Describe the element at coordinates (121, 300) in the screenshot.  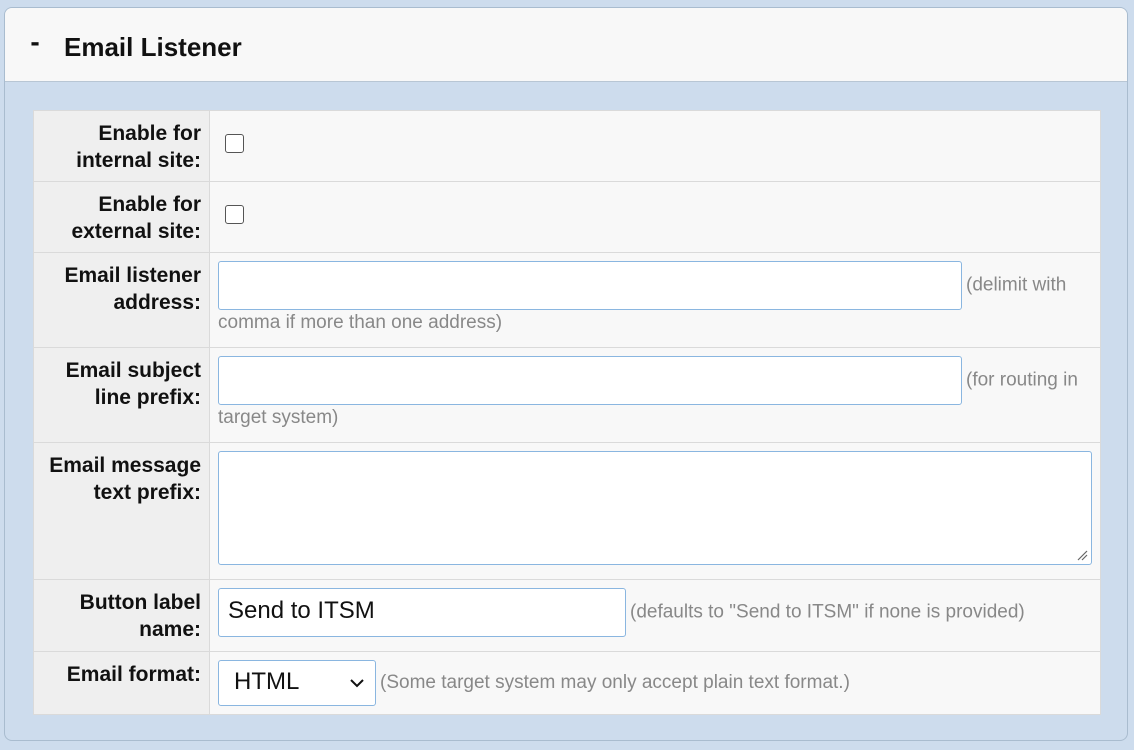
I see `listener-address-label: Email listener address:` at that location.